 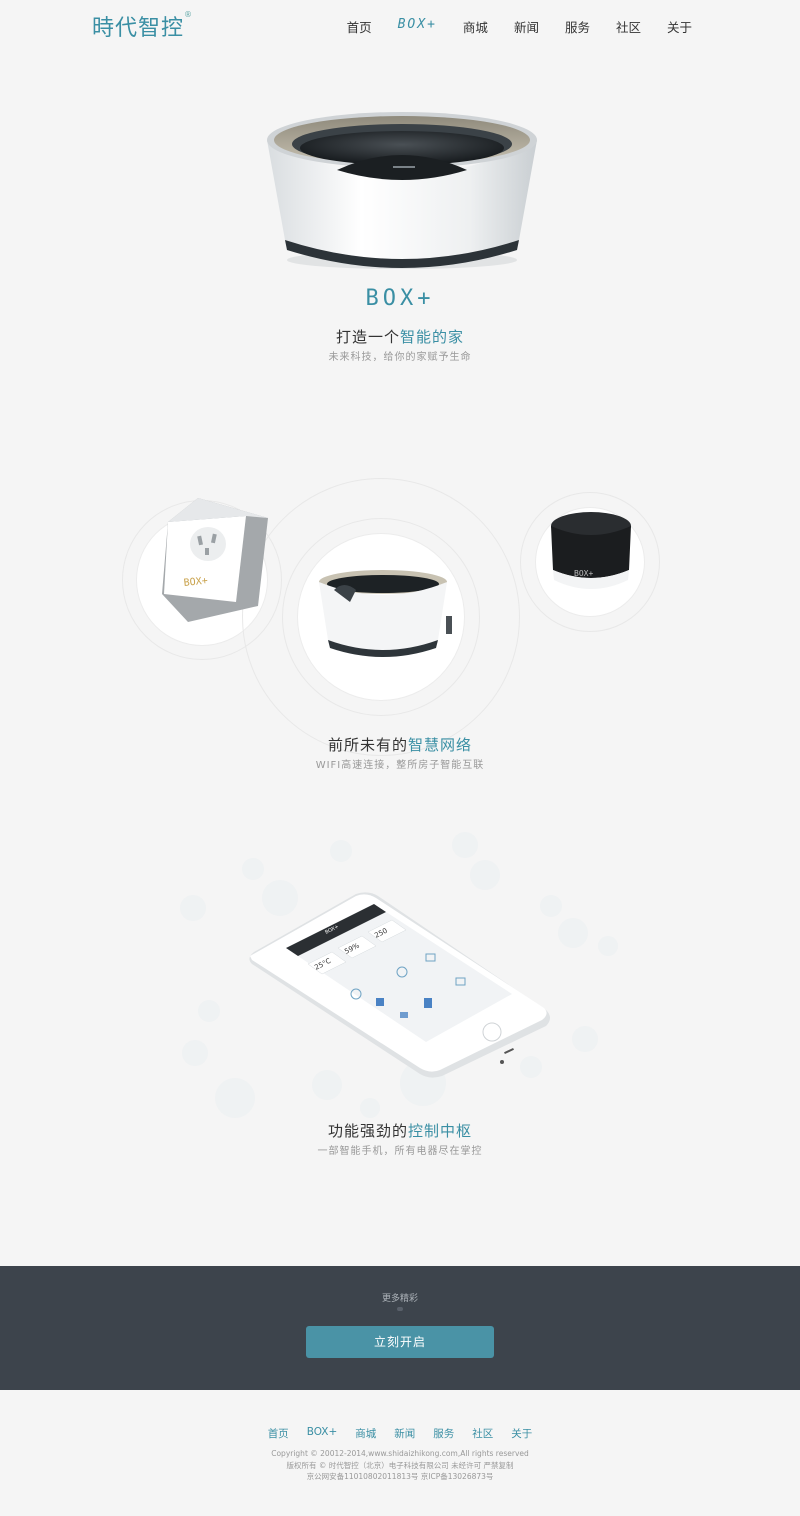 What do you see at coordinates (482, 1433) in the screenshot?
I see `footer-link-community: 社区` at bounding box center [482, 1433].